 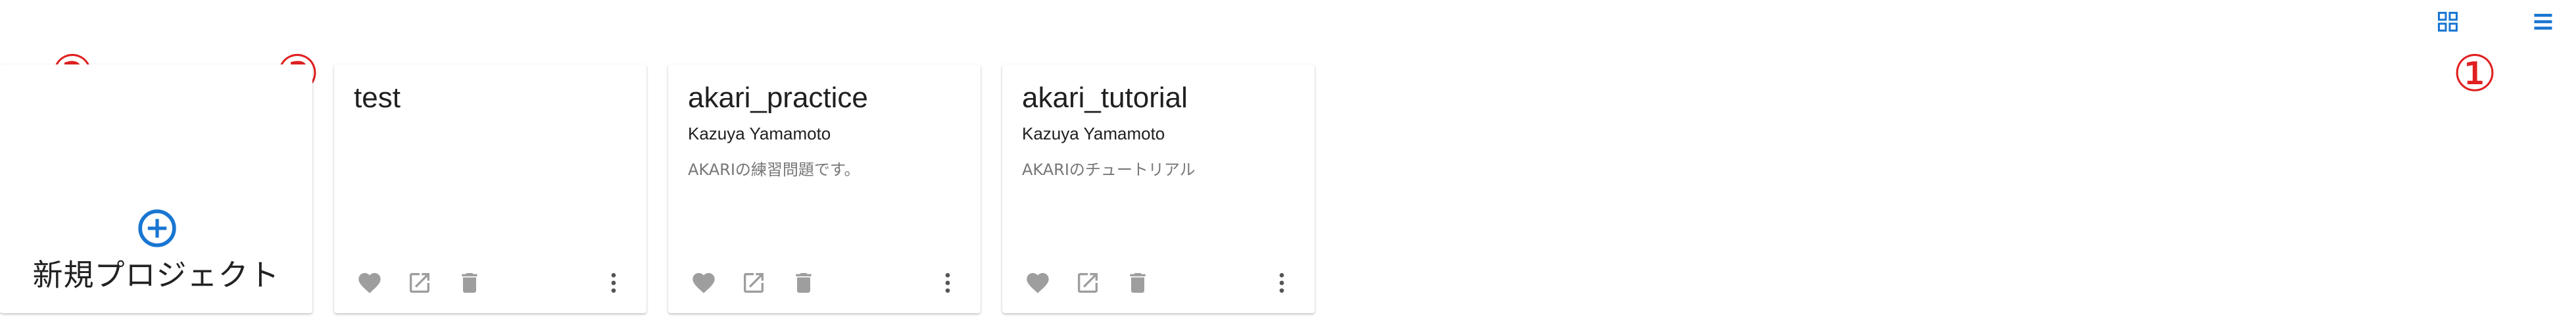 I want to click on annotation-1: ①, so click(x=2475, y=73).